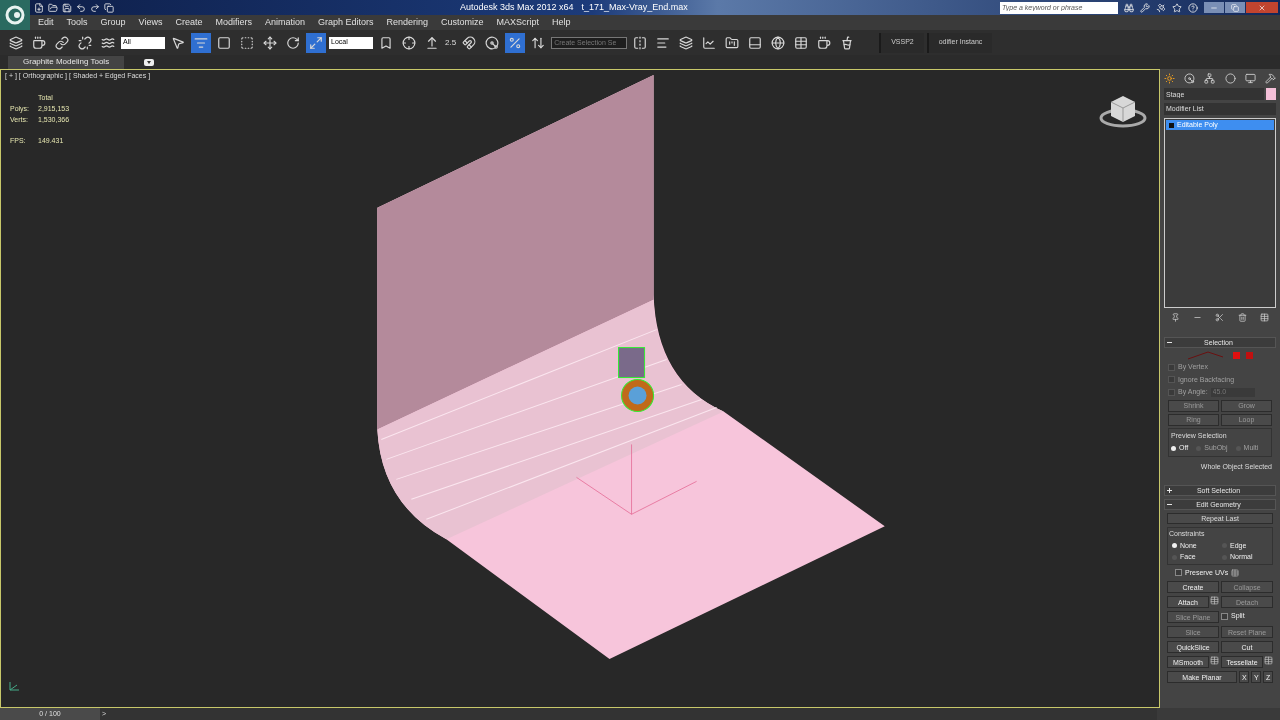  What do you see at coordinates (517, 7) in the screenshot?
I see `window-title: Autodesk 3ds Max 2012 x64` at bounding box center [517, 7].